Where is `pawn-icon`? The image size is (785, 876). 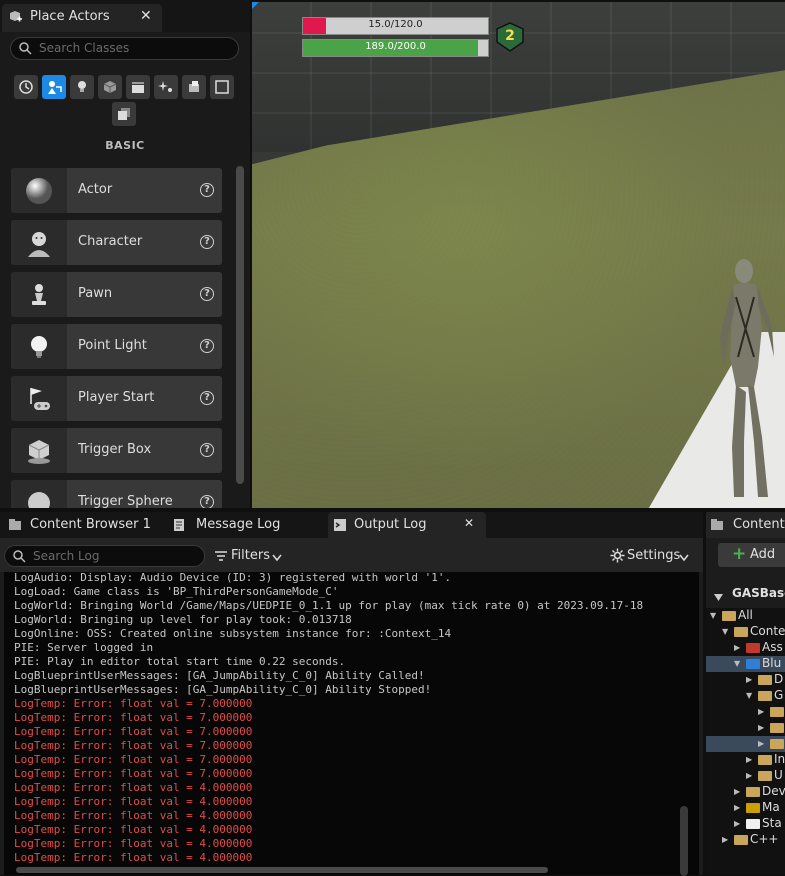
pawn-icon is located at coordinates (39, 294).